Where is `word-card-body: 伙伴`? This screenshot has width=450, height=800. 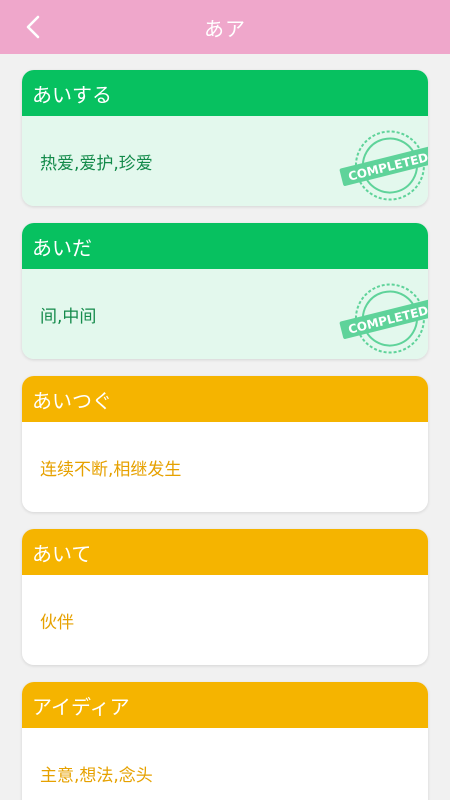 word-card-body: 伙伴 is located at coordinates (225, 620).